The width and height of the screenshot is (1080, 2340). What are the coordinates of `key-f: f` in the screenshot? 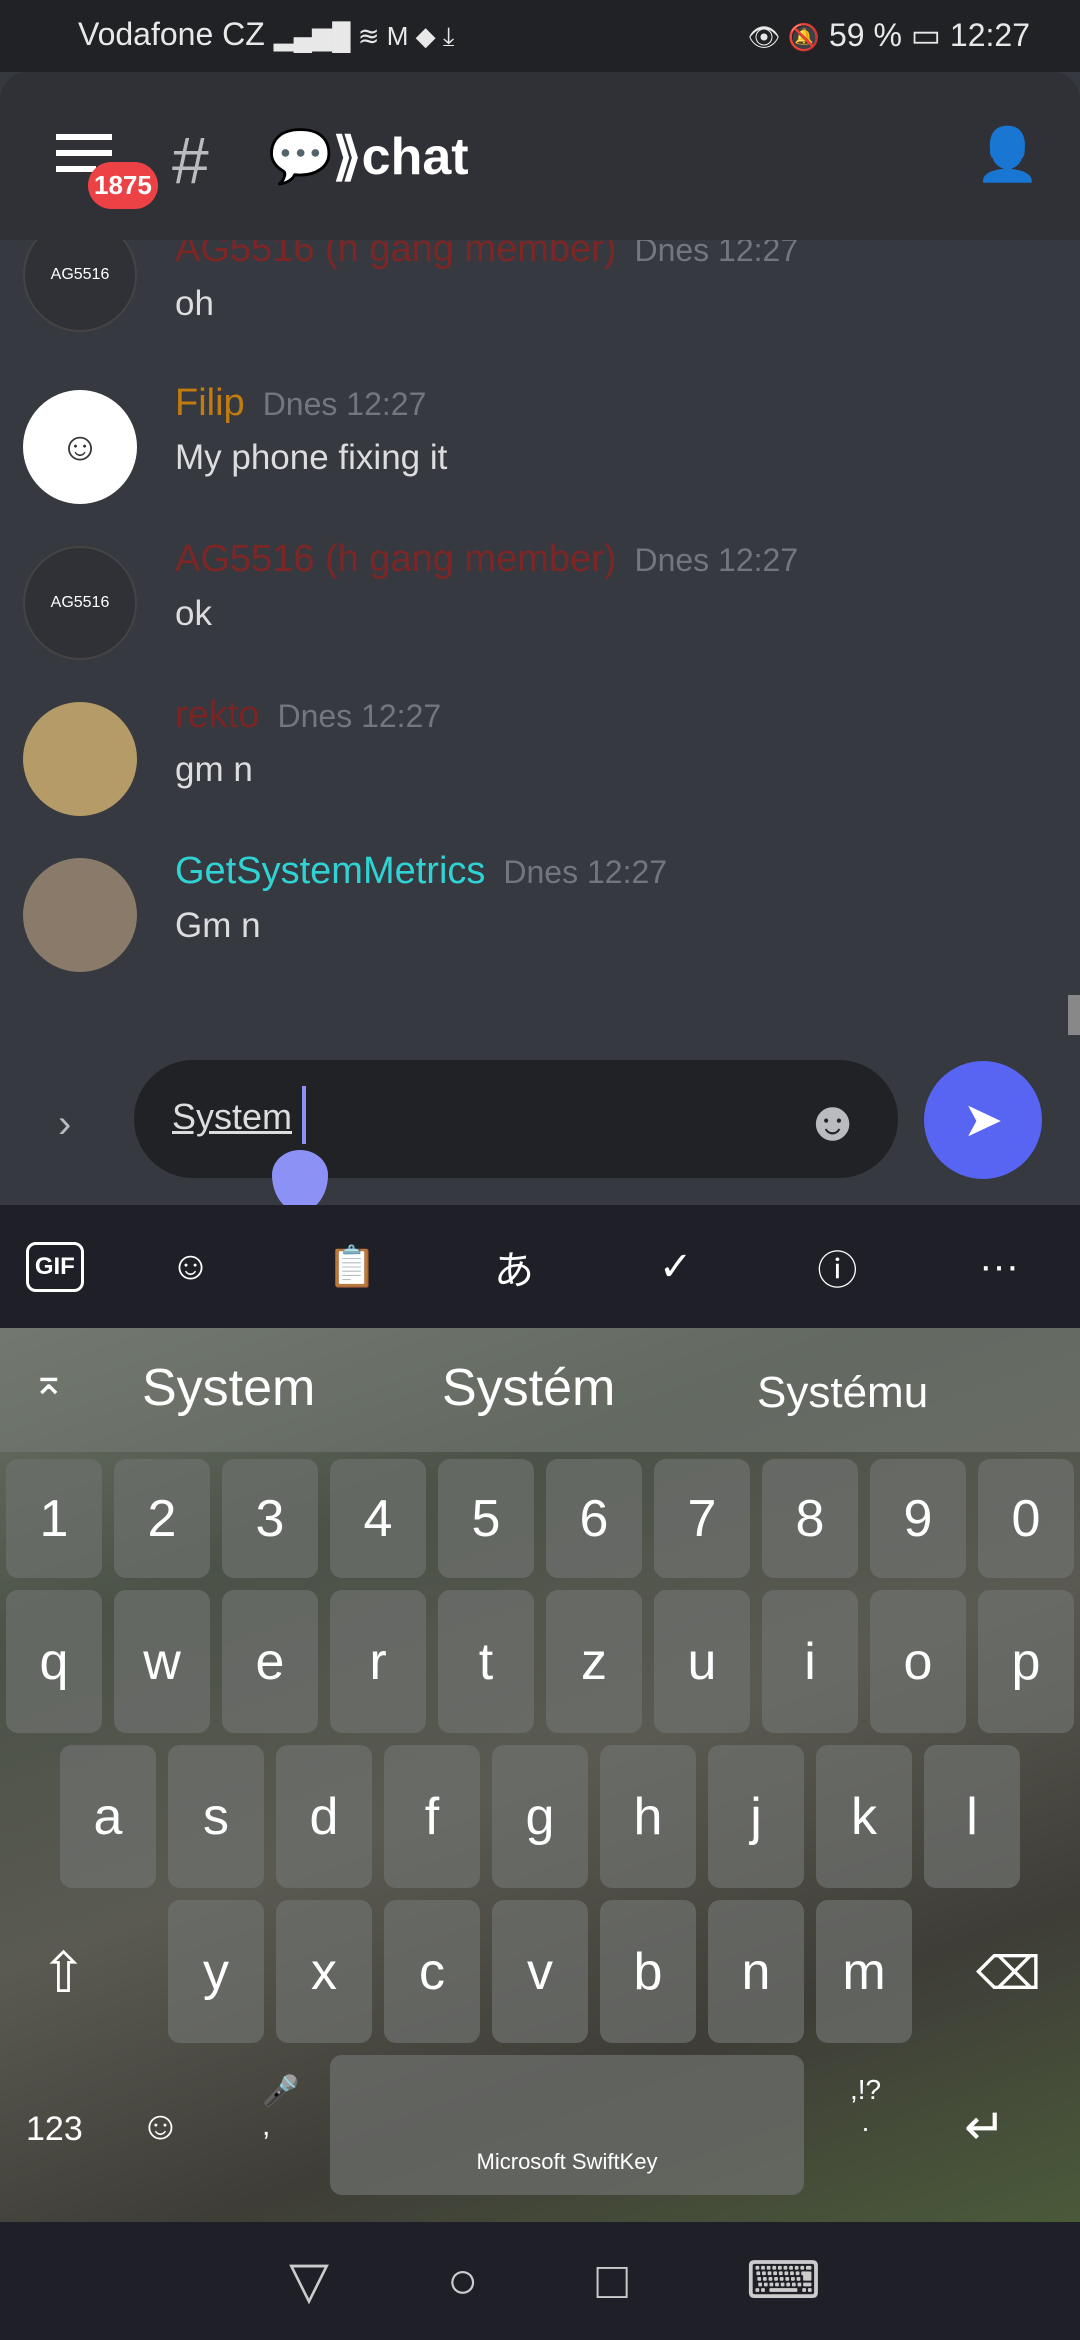 It's located at (432, 1816).